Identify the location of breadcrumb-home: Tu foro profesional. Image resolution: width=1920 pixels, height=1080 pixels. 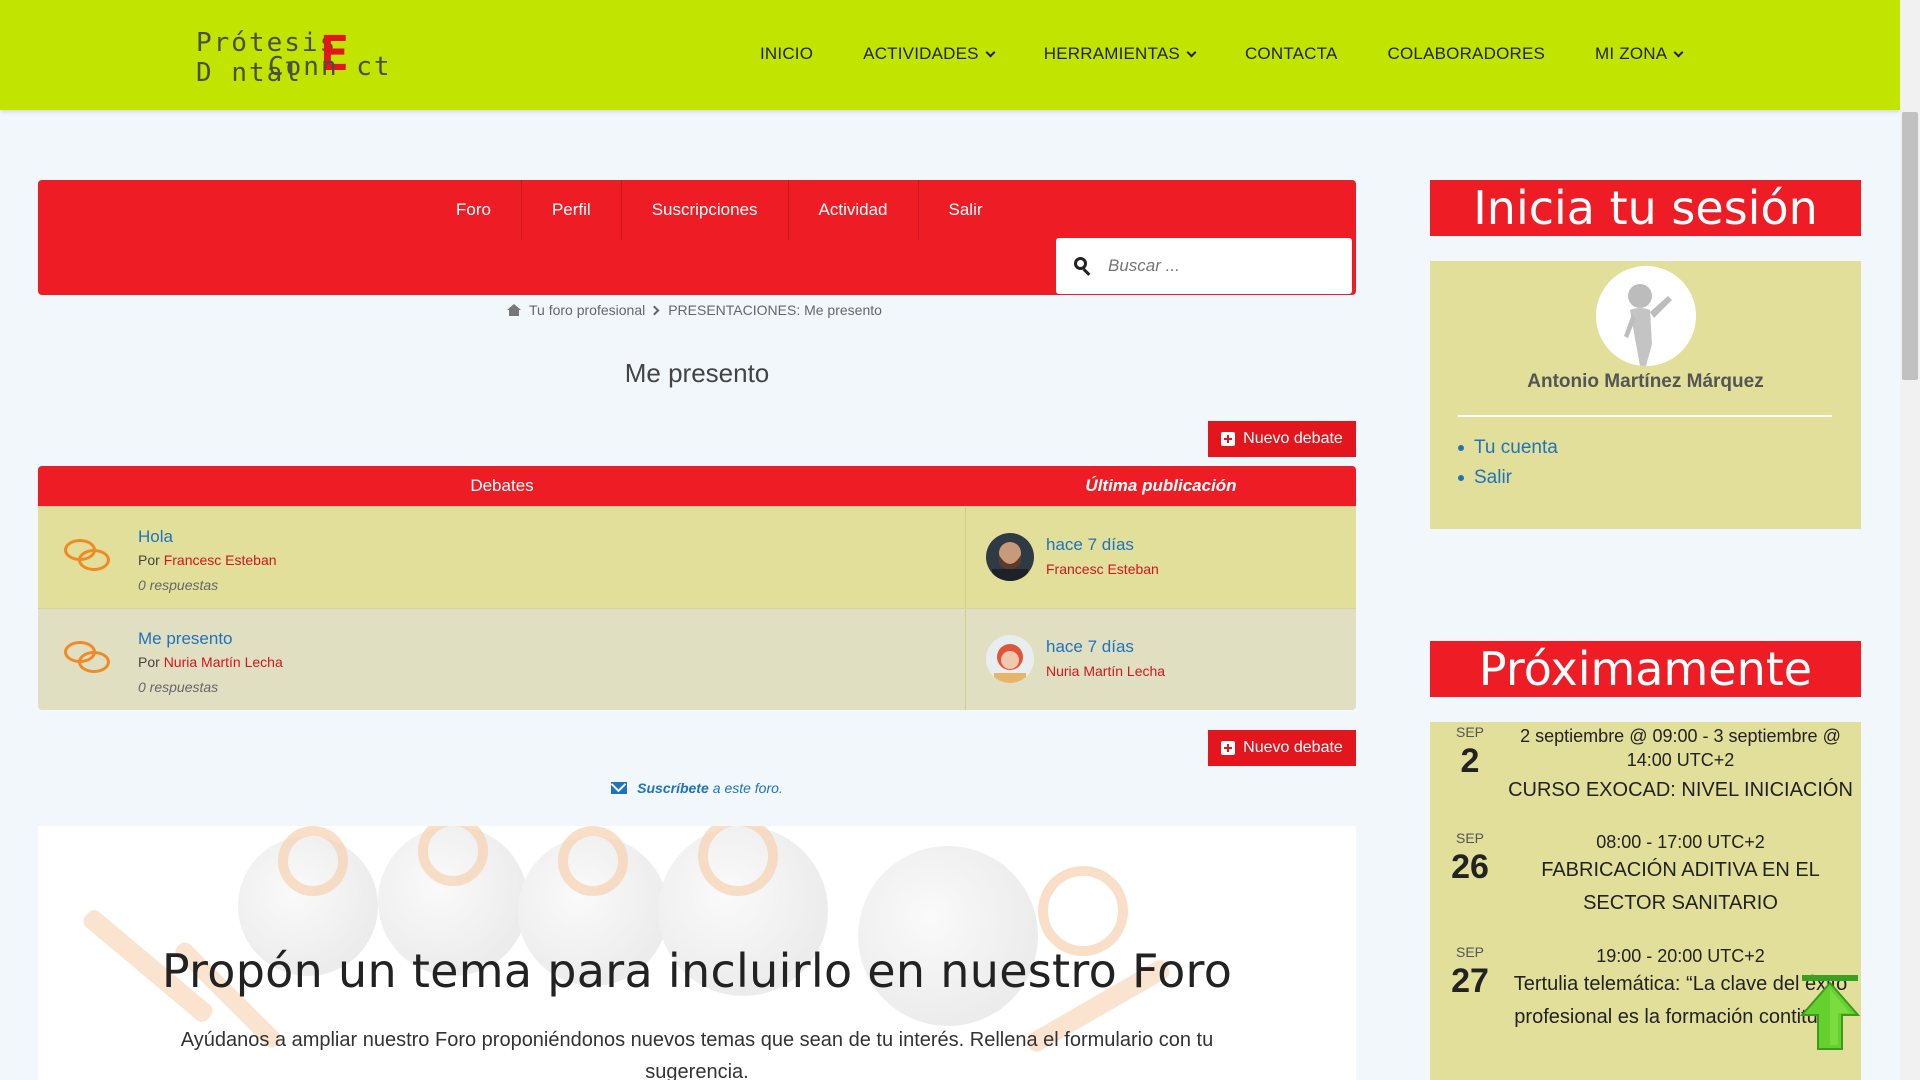
(587, 310).